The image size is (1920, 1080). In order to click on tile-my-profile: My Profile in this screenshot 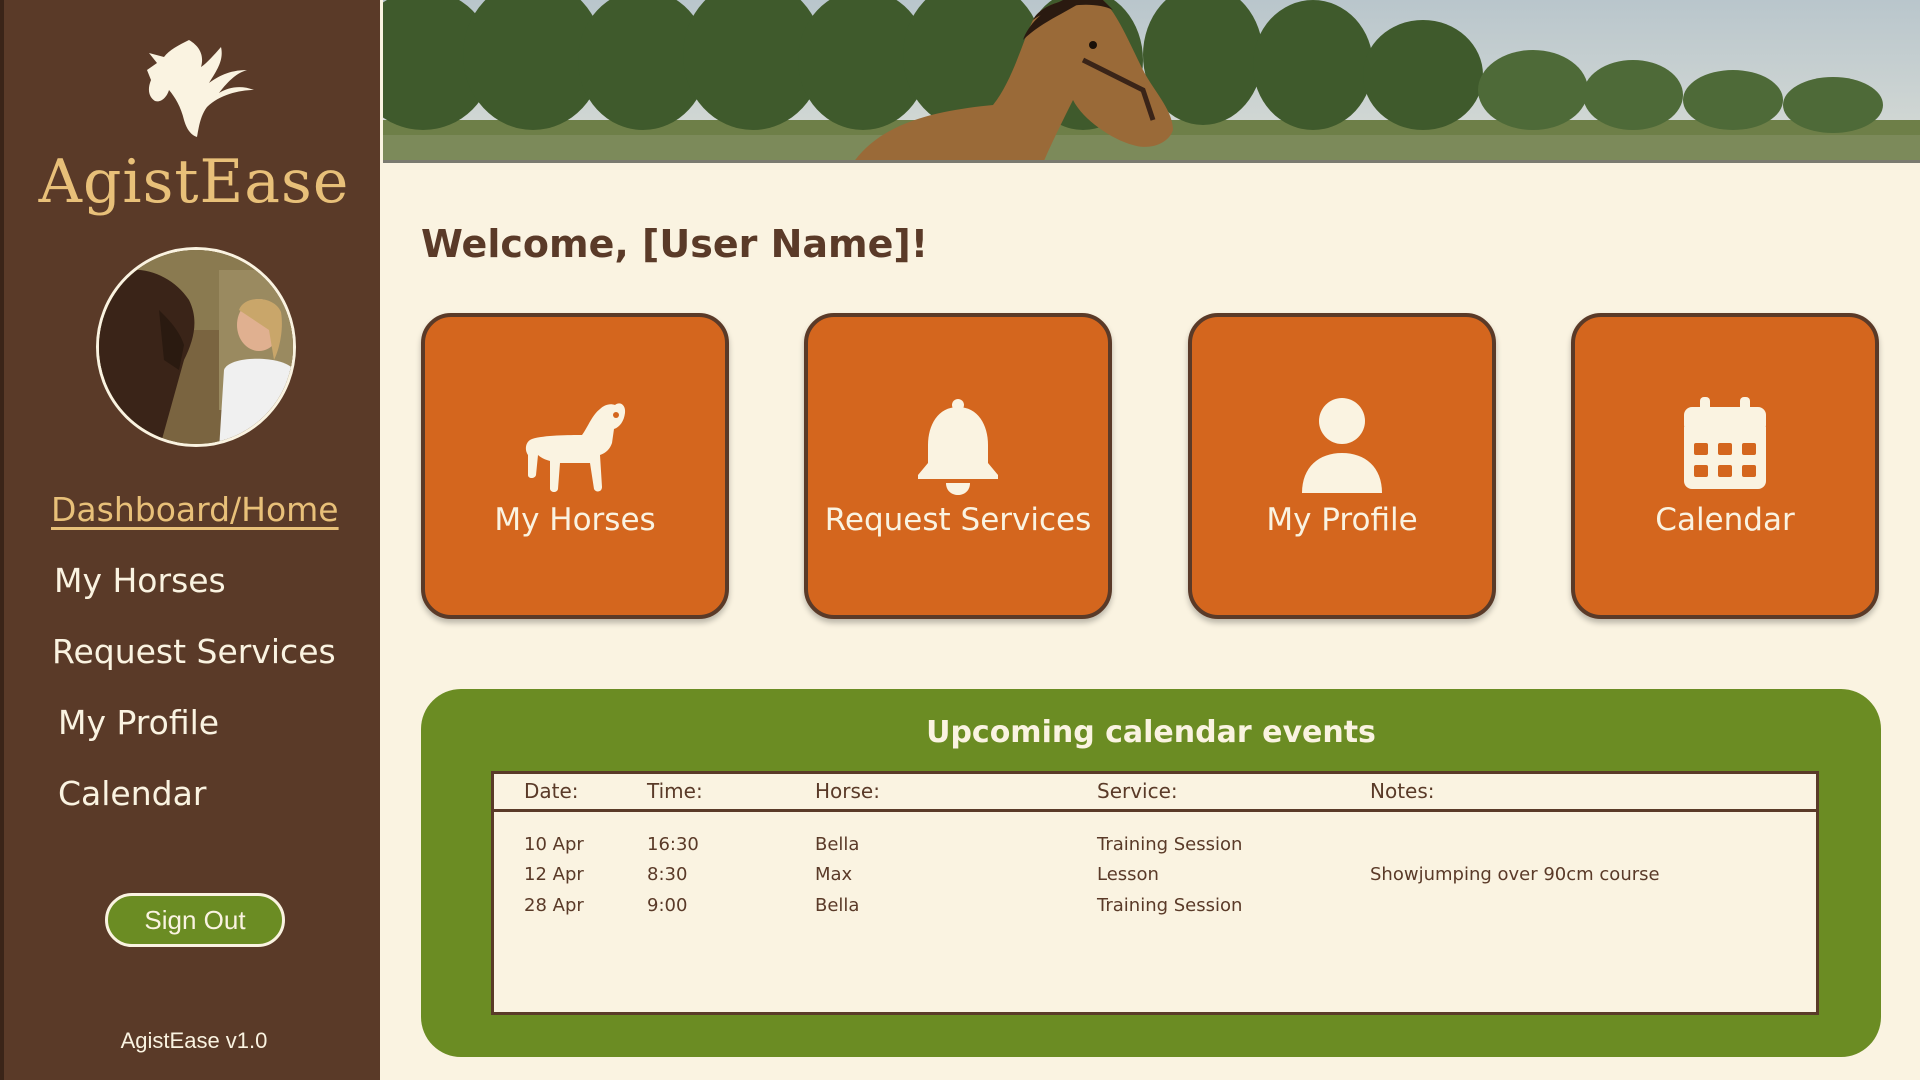, I will do `click(1342, 466)`.